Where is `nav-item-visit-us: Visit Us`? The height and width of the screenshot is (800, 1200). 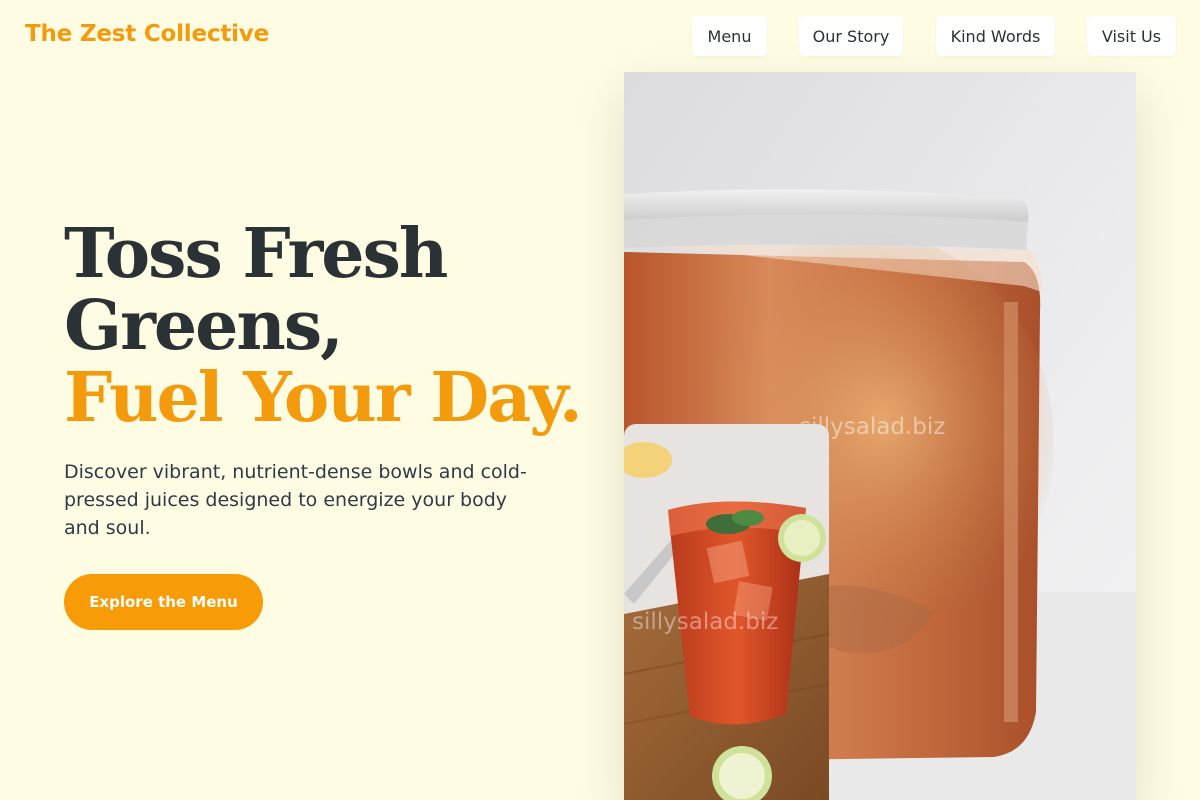 nav-item-visit-us: Visit Us is located at coordinates (1131, 36).